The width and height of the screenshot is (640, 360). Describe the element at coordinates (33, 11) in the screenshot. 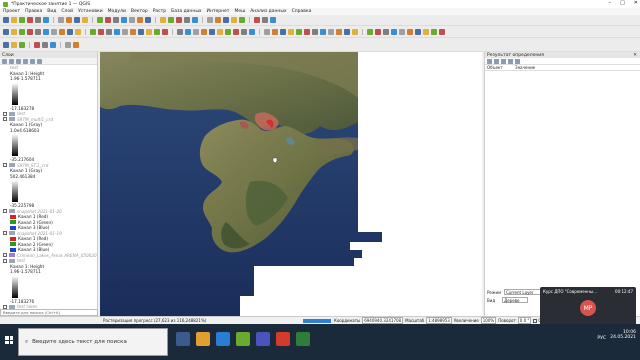

I see `menu-edit: Правка` at that location.